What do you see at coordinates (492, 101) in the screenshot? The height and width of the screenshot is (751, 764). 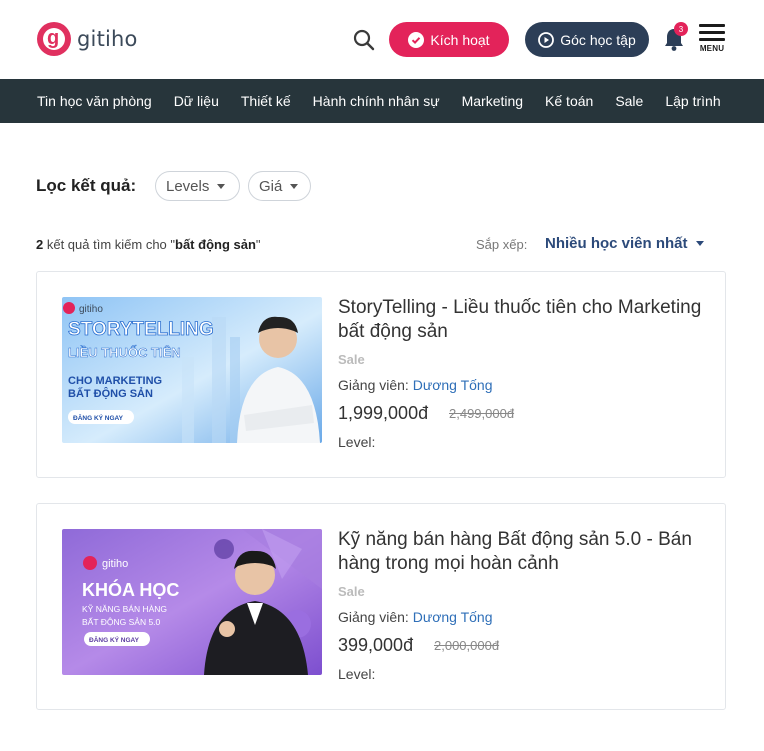 I see `nav-item-marketing: Marketing` at bounding box center [492, 101].